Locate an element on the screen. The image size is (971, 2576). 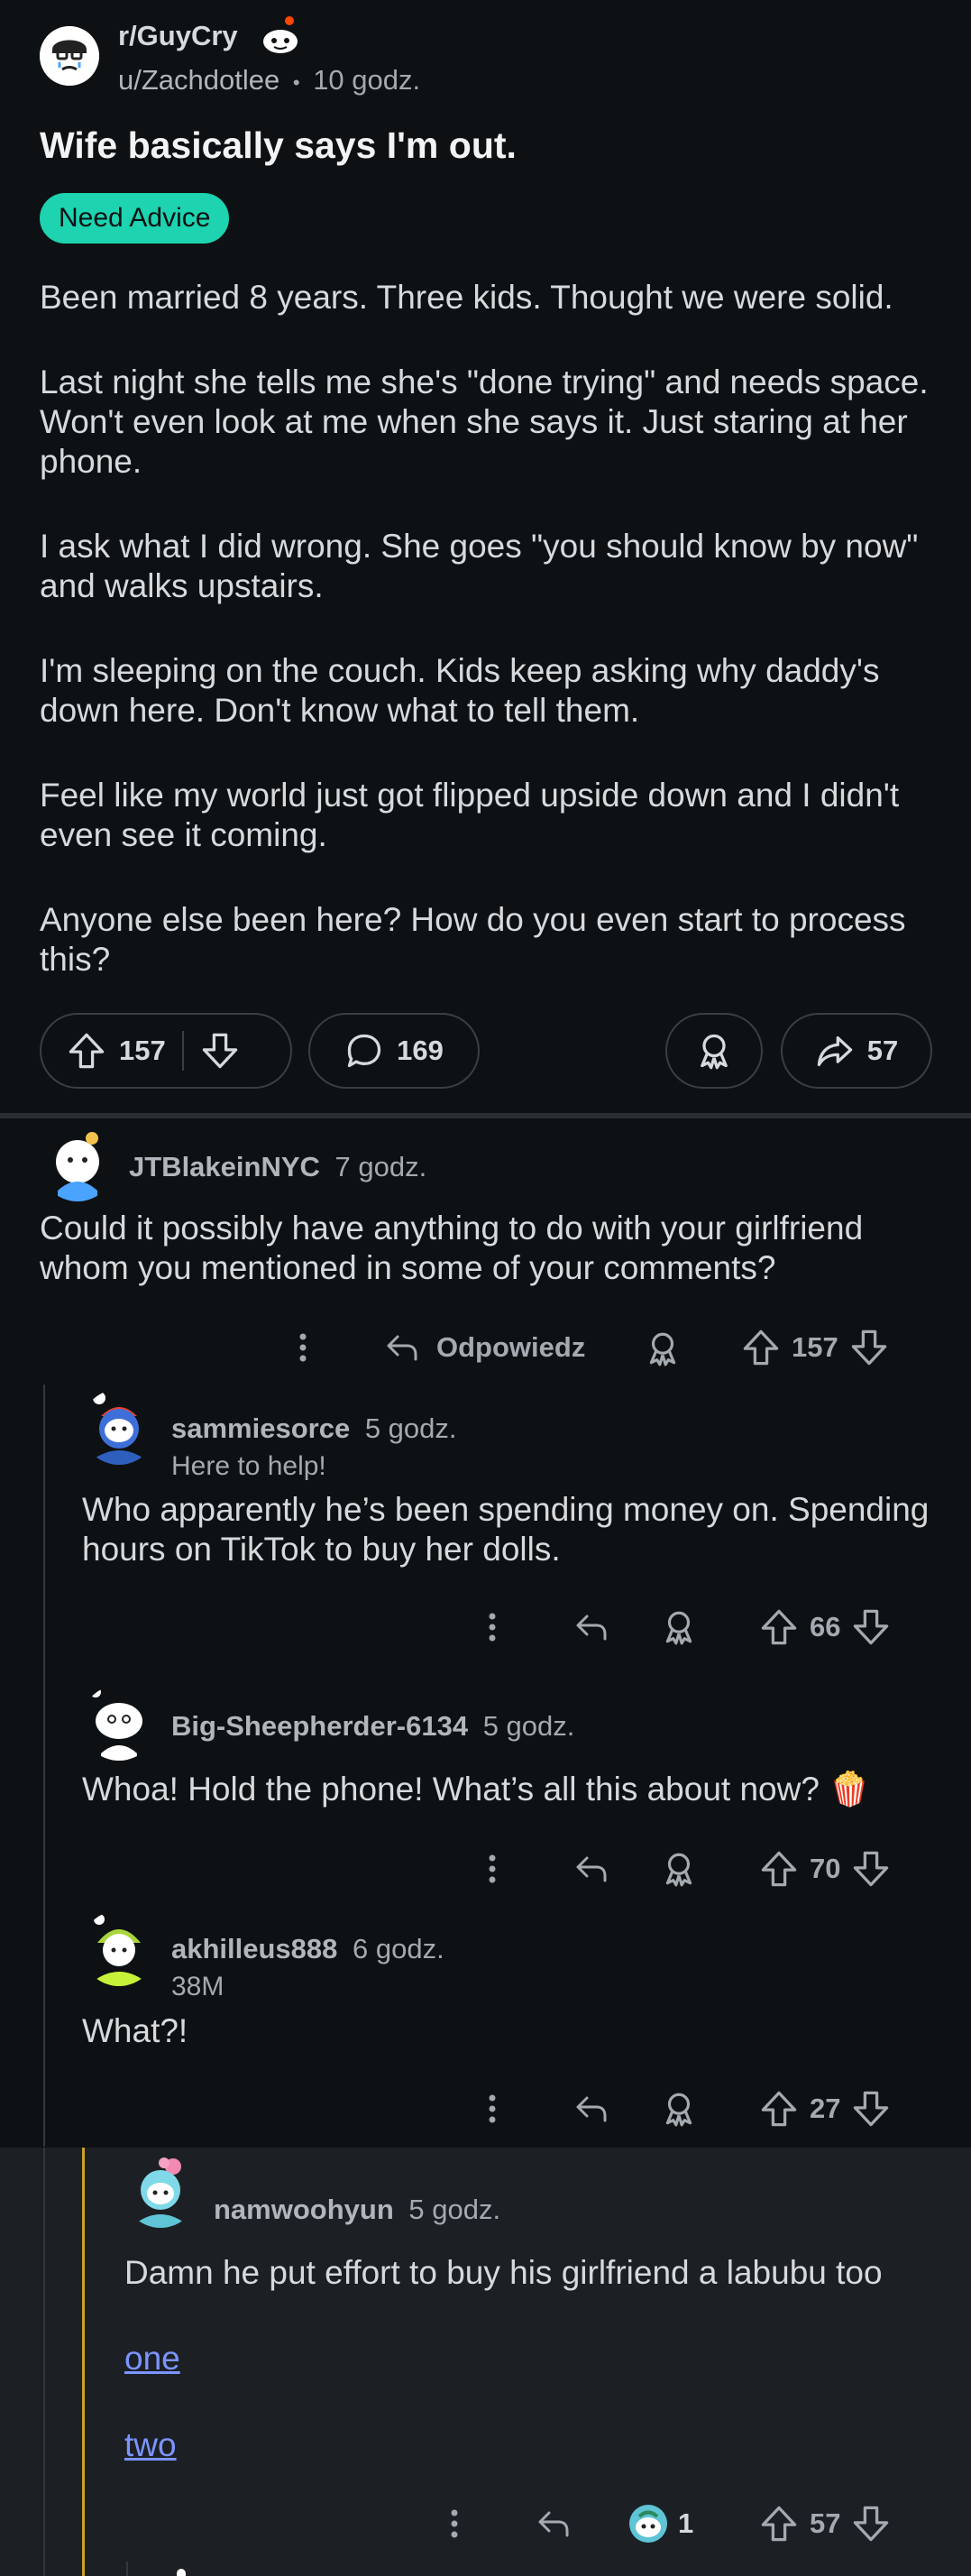
share-button: 57 is located at coordinates (856, 1051).